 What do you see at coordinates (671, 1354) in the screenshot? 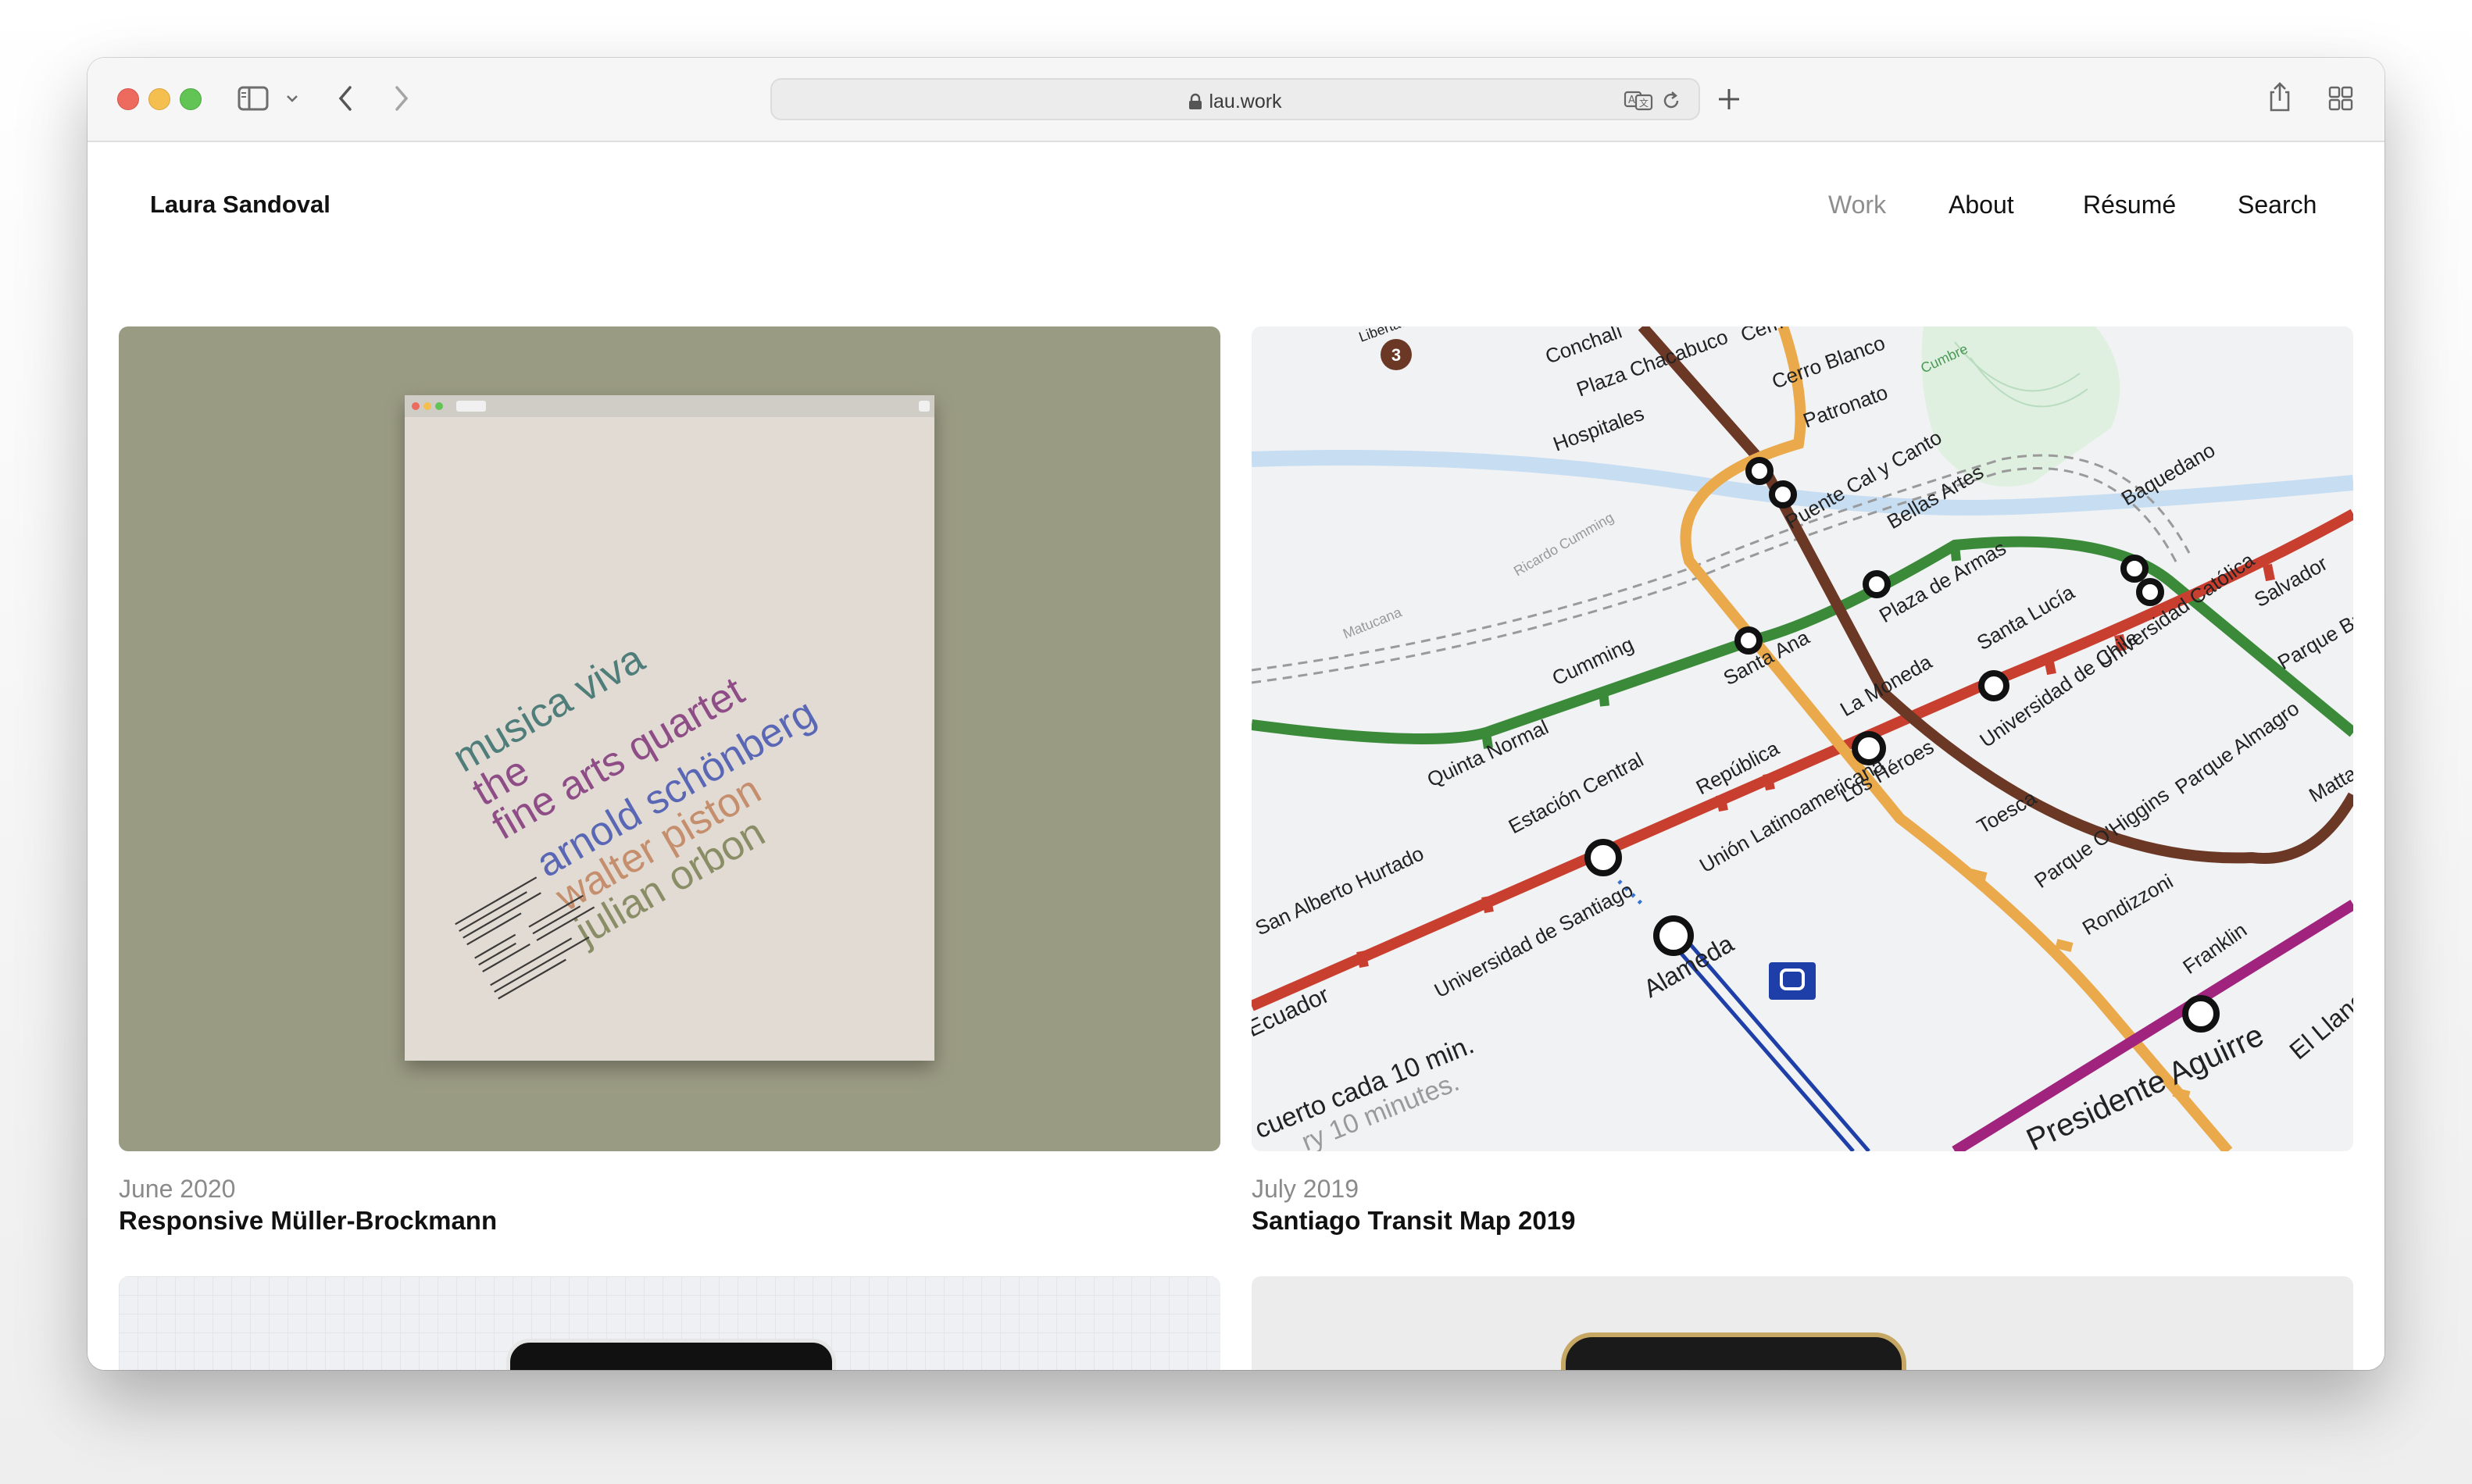
I see `device-mockup` at bounding box center [671, 1354].